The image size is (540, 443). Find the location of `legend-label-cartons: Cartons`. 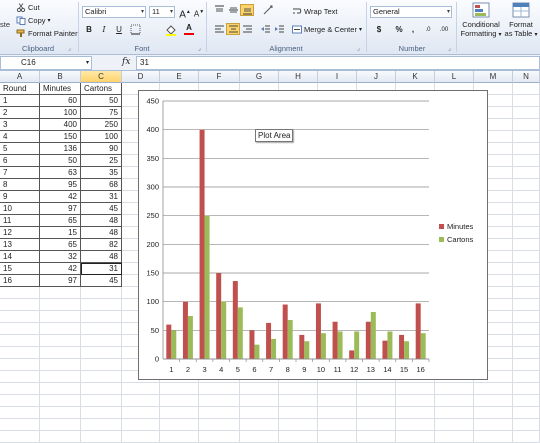

legend-label-cartons: Cartons is located at coordinates (460, 239).